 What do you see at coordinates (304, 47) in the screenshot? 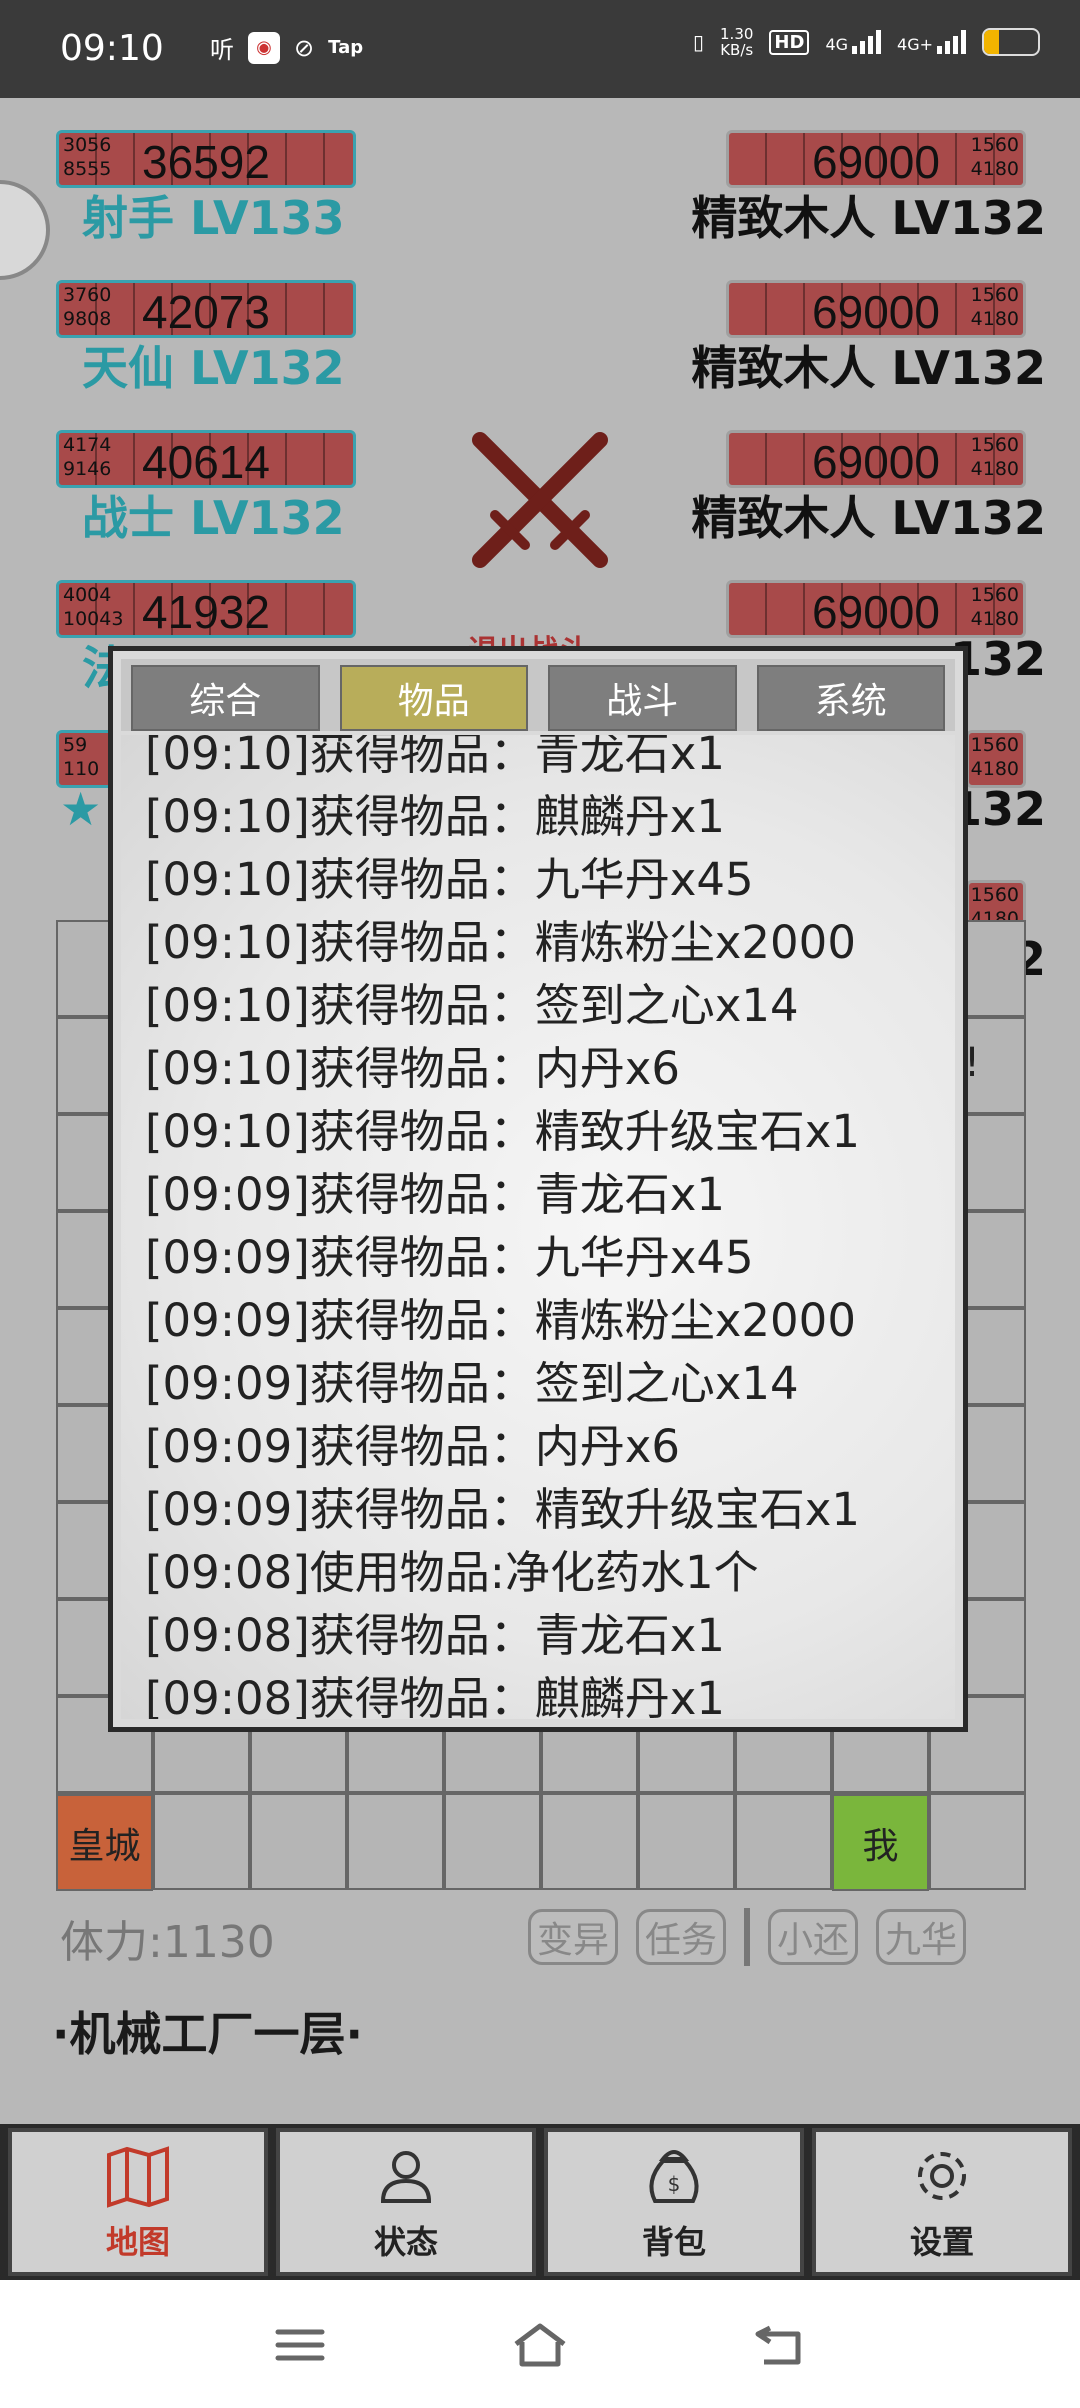
I see `link-icon: ⊘` at bounding box center [304, 47].